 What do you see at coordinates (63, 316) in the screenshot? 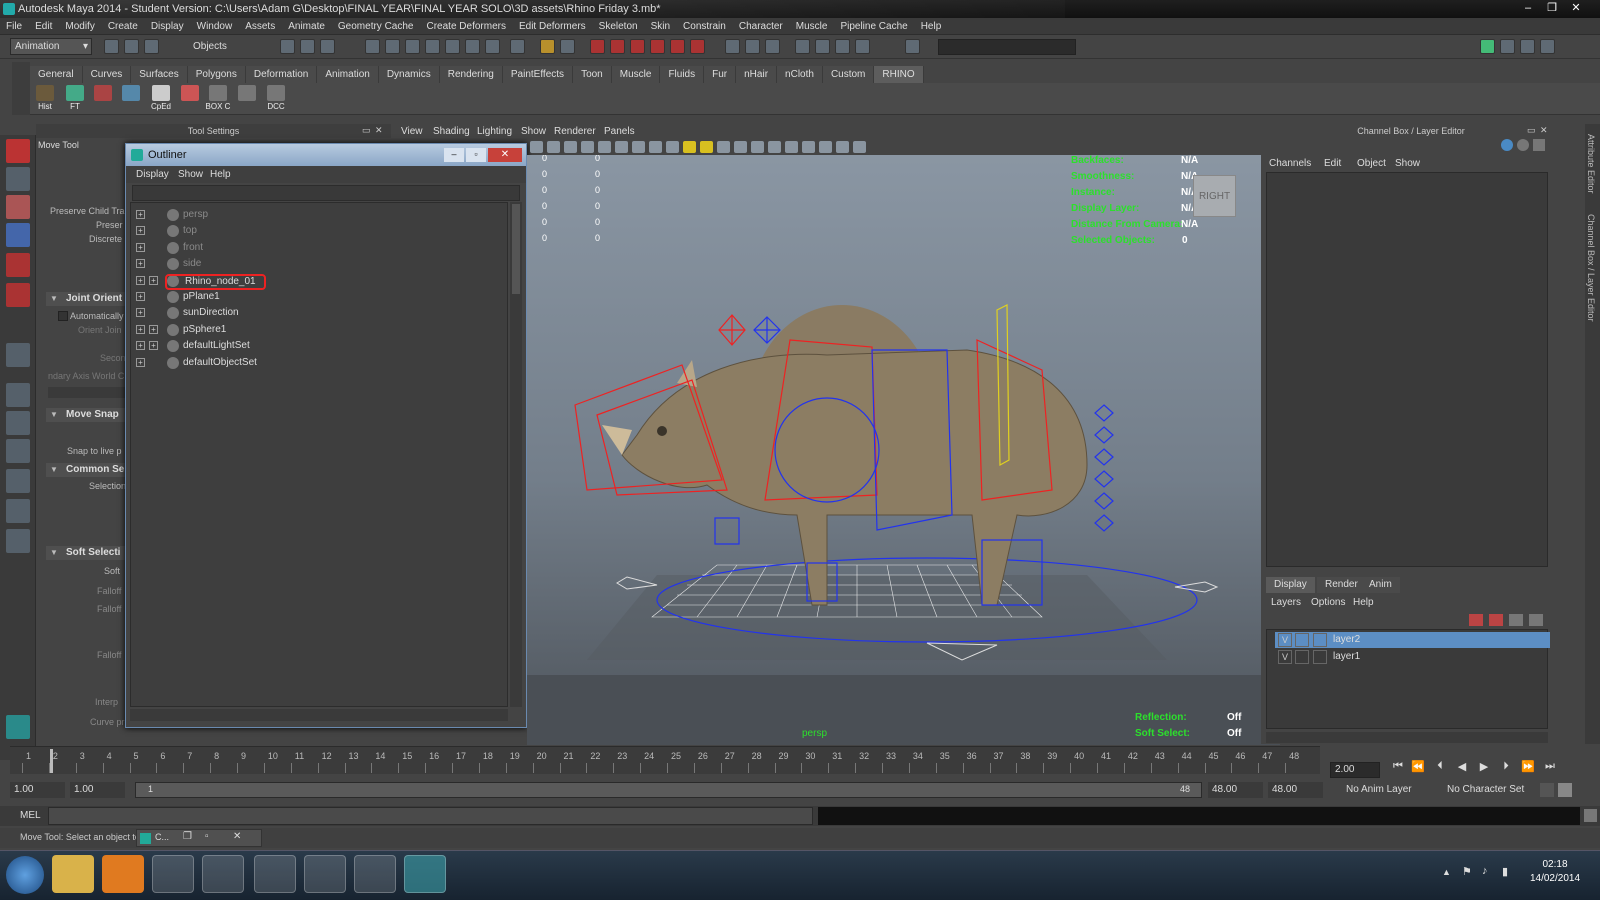
I see `automatically-checkbox` at bounding box center [63, 316].